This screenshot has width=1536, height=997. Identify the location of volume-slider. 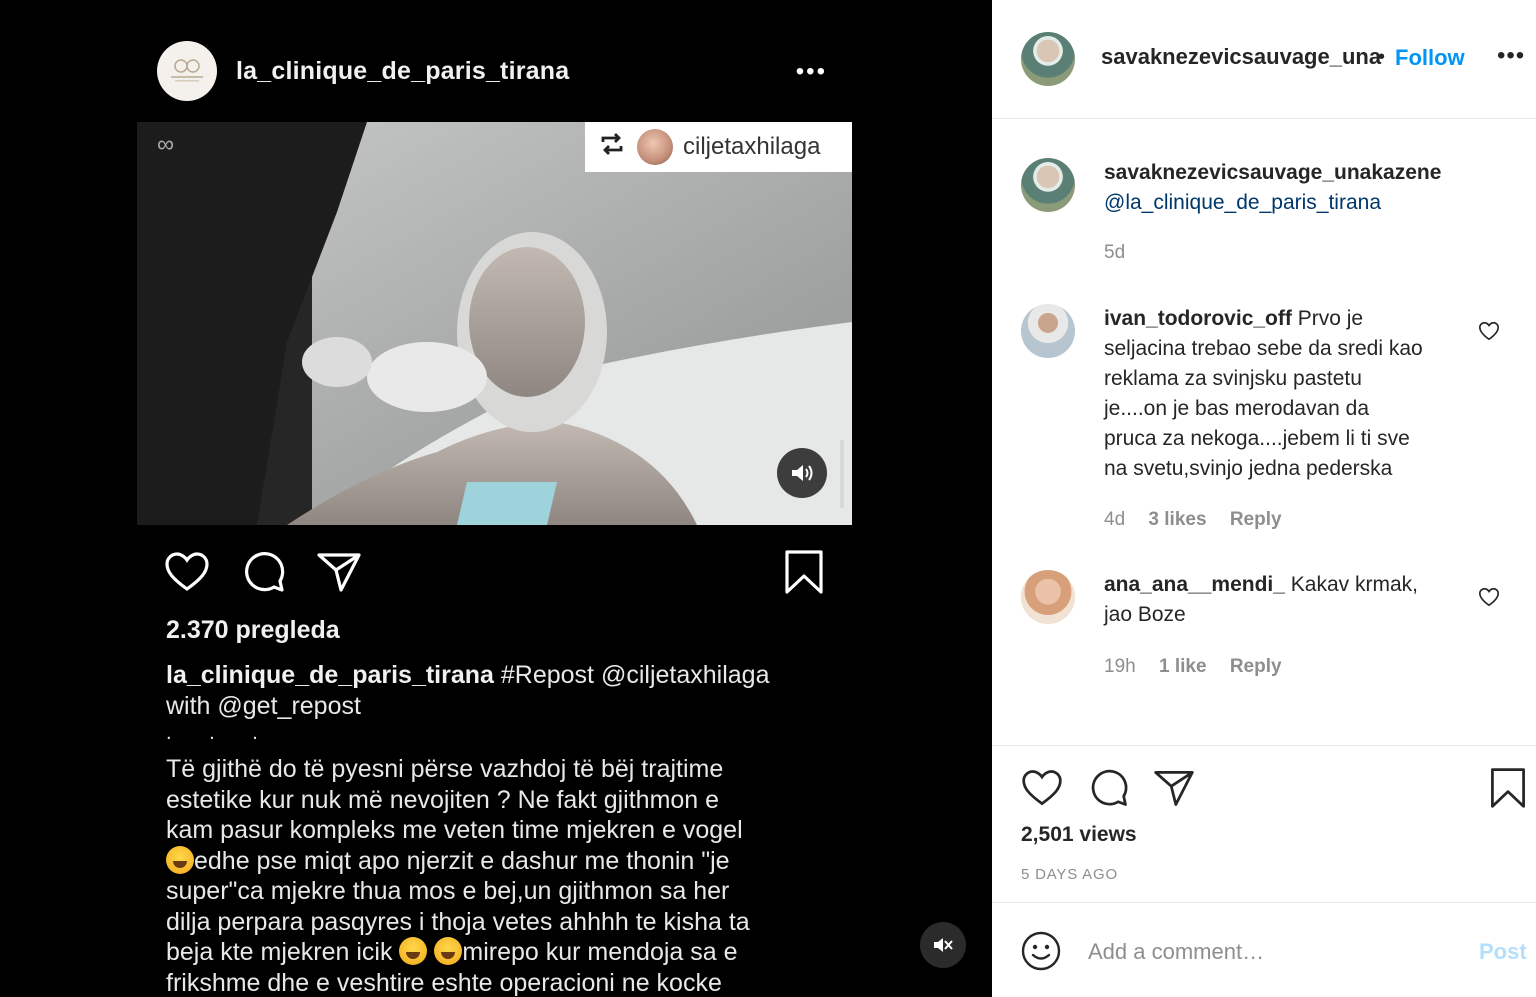
(842, 474).